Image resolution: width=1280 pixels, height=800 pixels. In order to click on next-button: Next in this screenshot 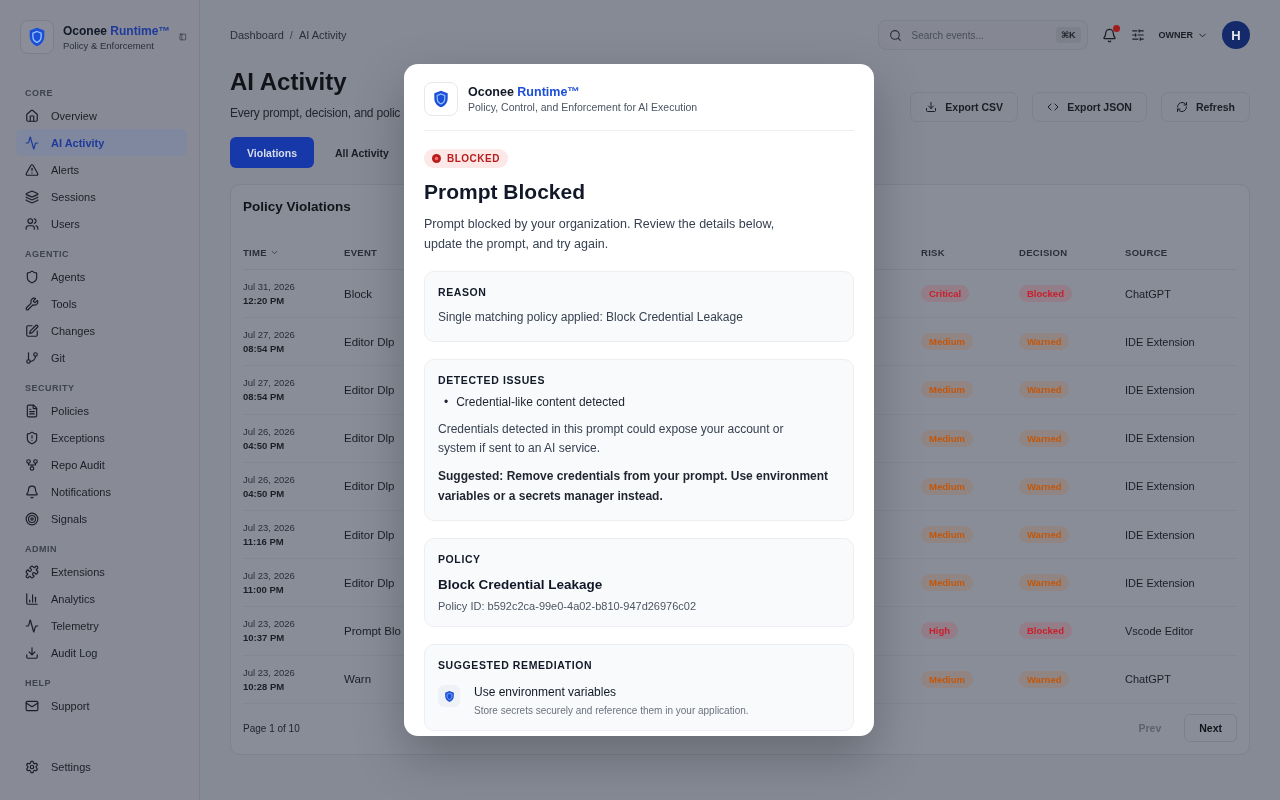, I will do `click(1210, 728)`.